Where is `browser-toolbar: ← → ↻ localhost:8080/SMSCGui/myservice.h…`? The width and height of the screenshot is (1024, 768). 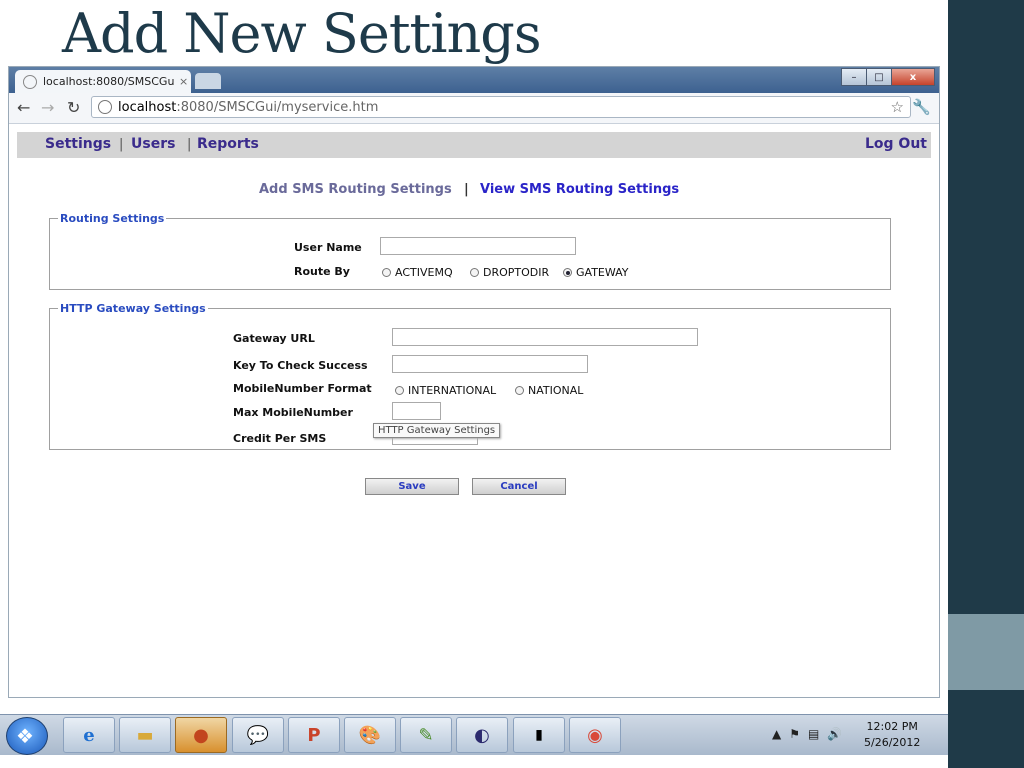 browser-toolbar: ← → ↻ localhost:8080/SMSCGui/myservice.h… is located at coordinates (474, 108).